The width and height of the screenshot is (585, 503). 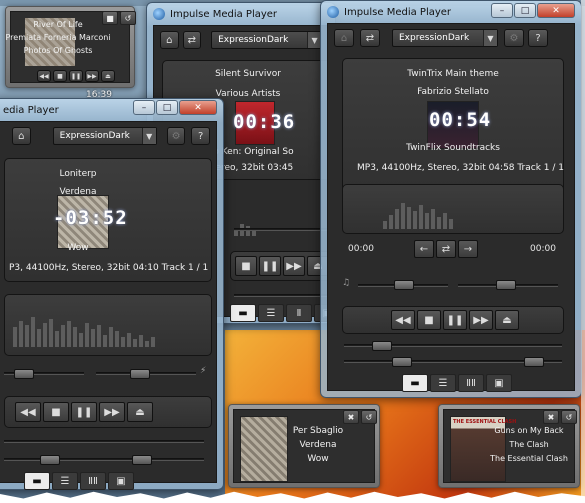 I want to click on window-title: Impulse Media Player, so click(x=224, y=14).